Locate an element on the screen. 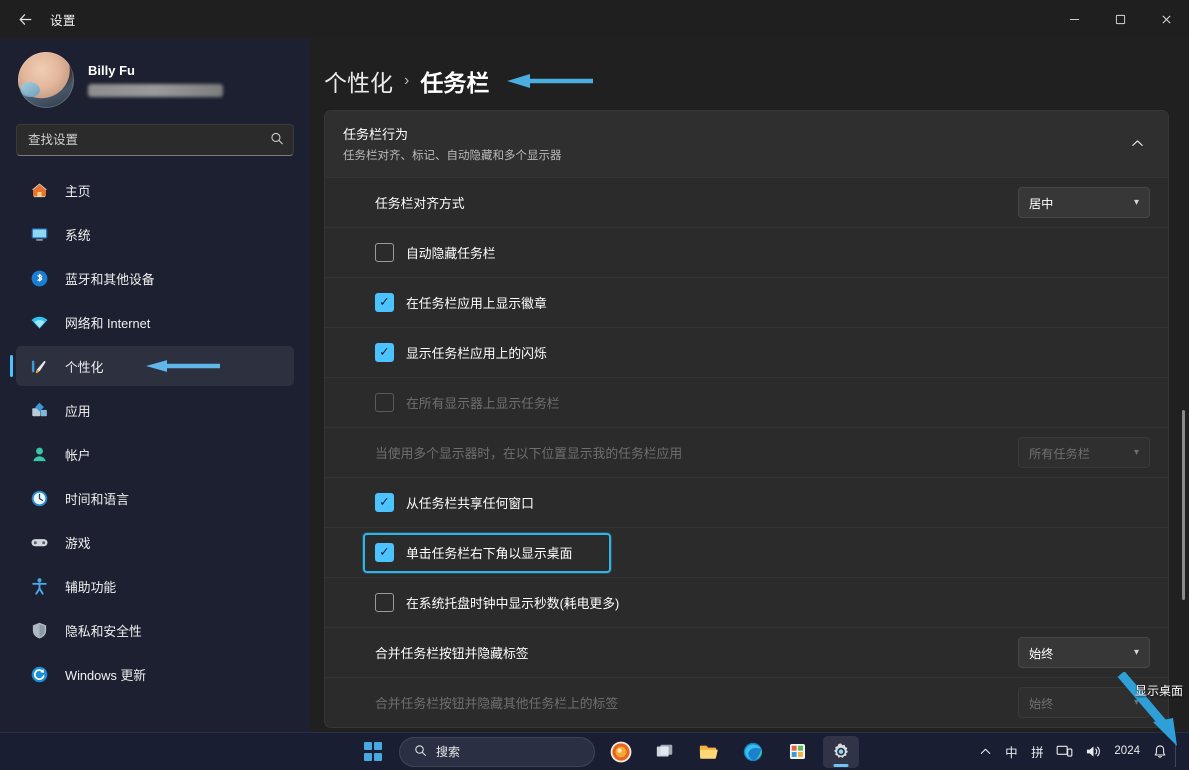 This screenshot has width=1189, height=770. sidebar-item-home: 主页 is located at coordinates (155, 190).